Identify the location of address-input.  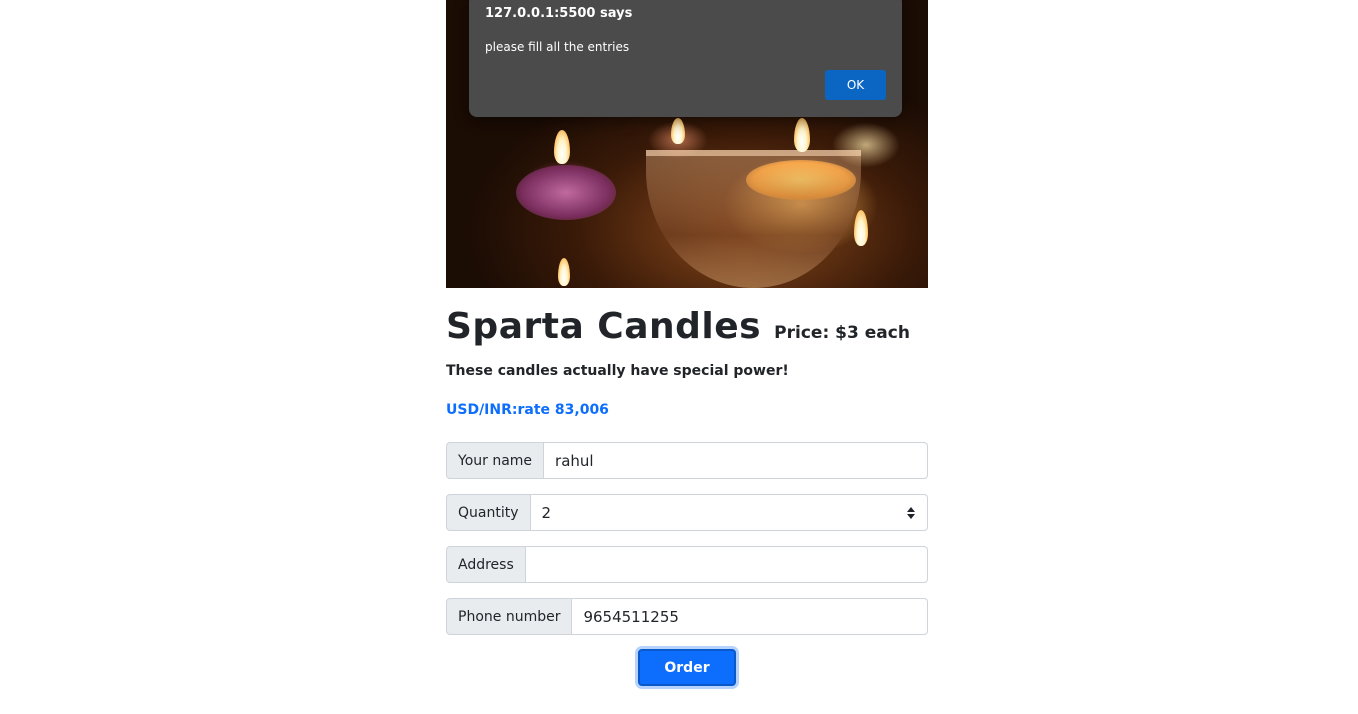
(726, 564).